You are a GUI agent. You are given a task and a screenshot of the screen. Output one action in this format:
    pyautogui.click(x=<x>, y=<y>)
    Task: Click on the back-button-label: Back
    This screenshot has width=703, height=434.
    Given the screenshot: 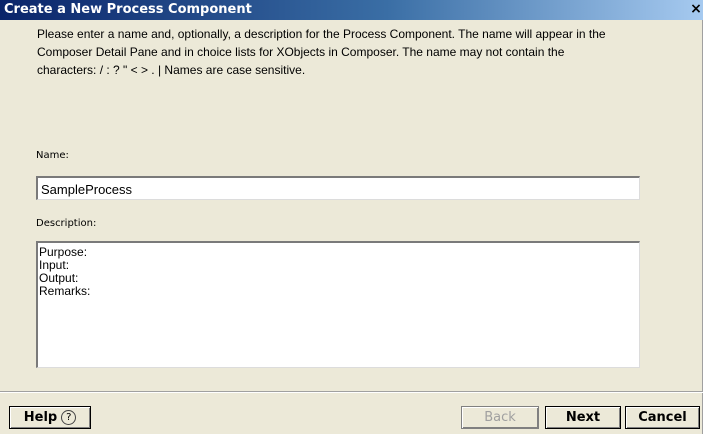 What is the action you would take?
    pyautogui.click(x=500, y=417)
    